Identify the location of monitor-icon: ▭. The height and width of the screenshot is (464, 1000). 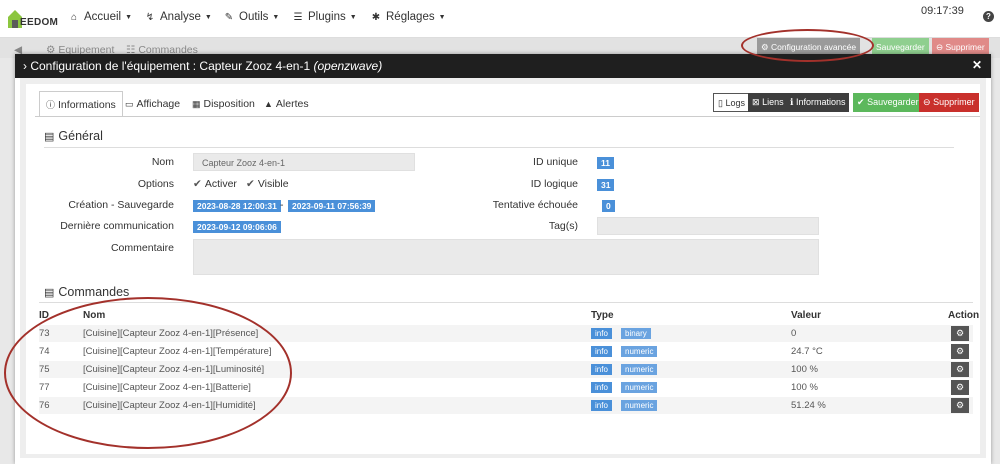
(129, 104).